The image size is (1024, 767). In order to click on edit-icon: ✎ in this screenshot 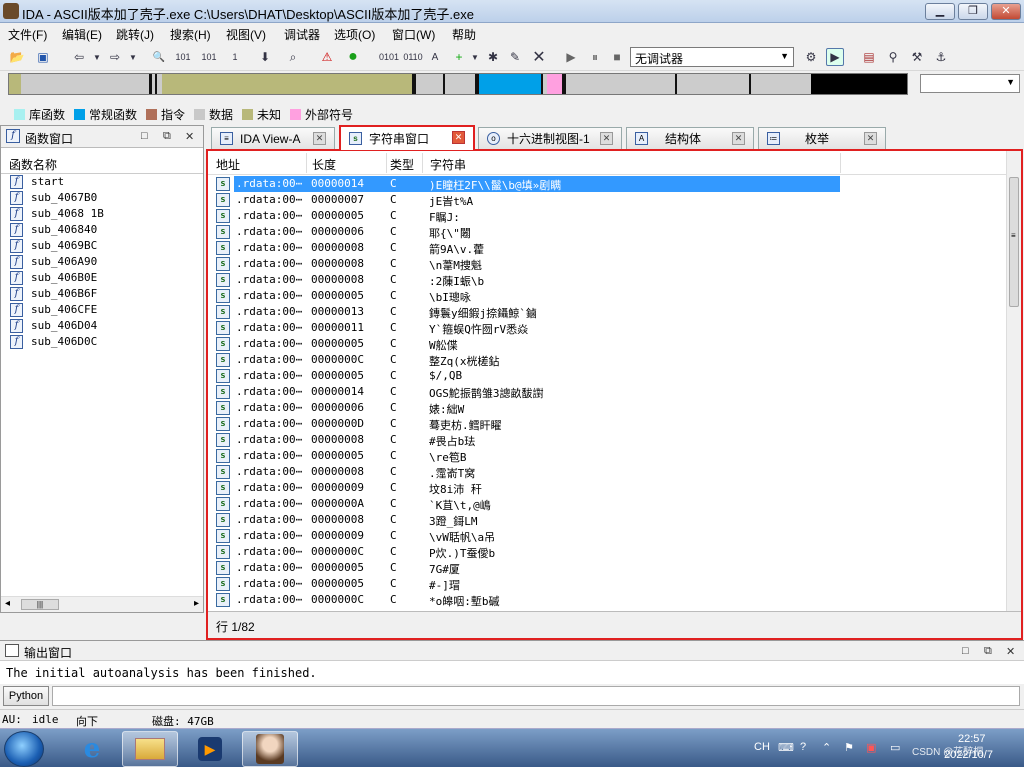, I will do `click(515, 57)`.